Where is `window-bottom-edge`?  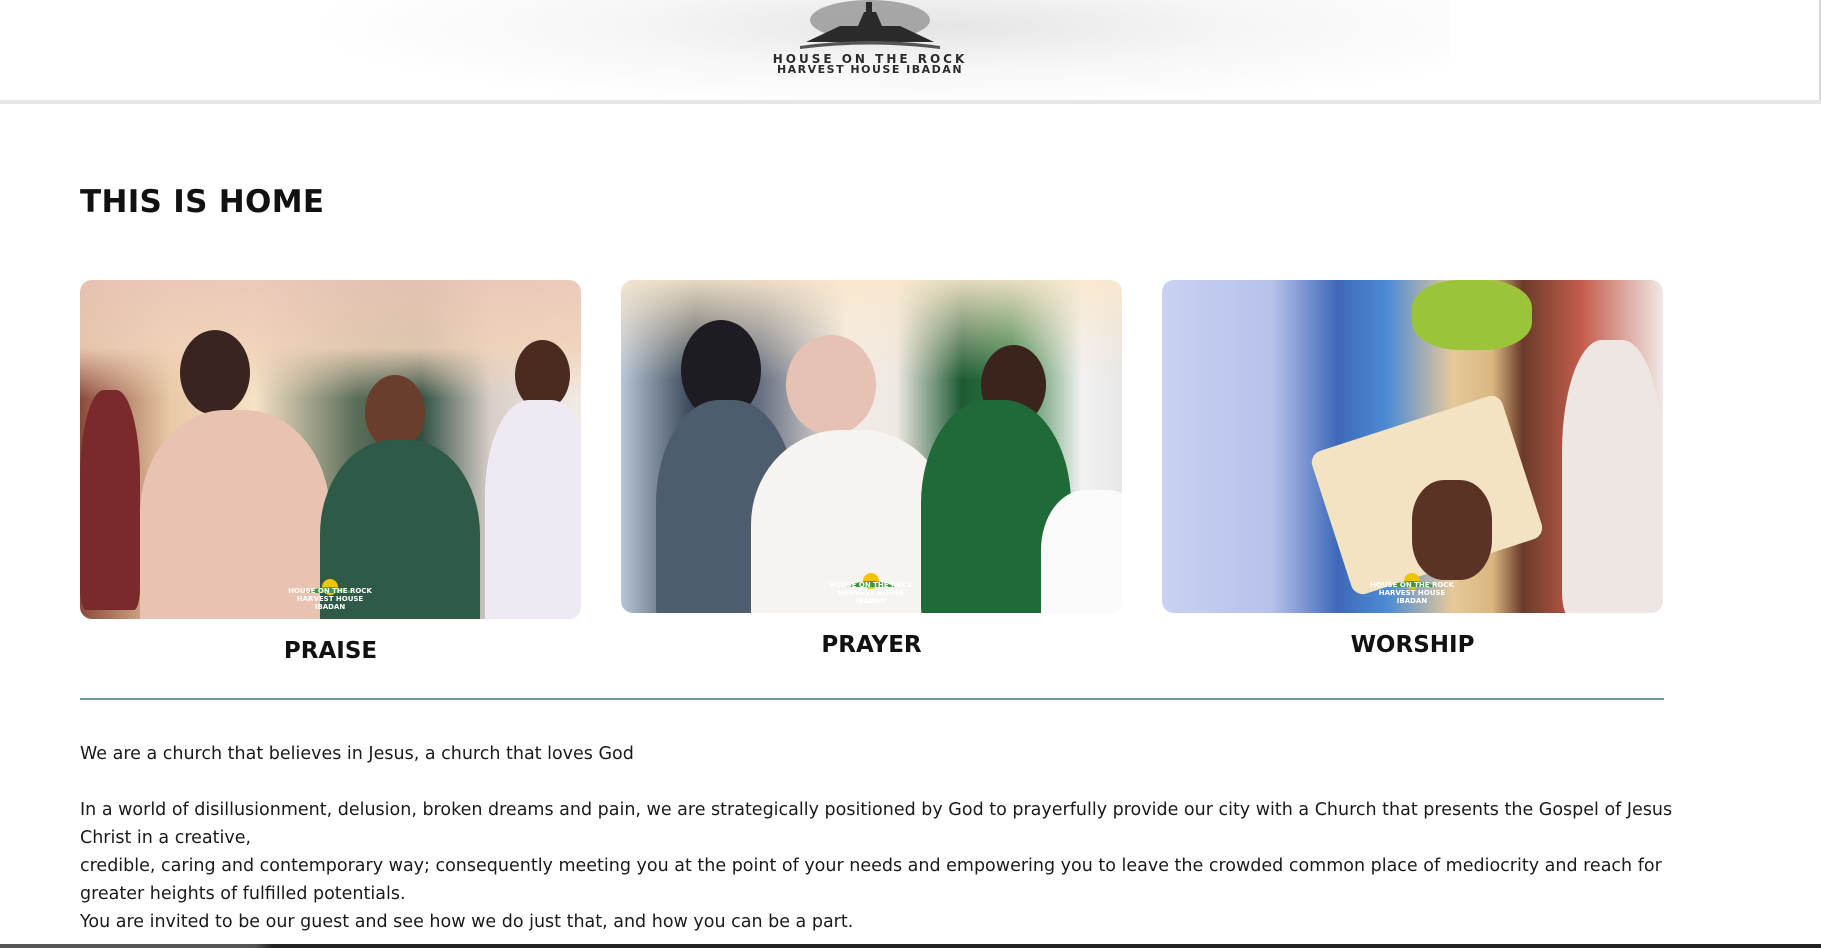 window-bottom-edge is located at coordinates (910, 946).